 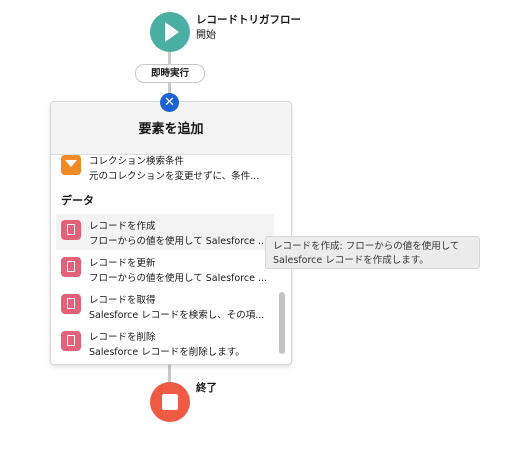 What do you see at coordinates (165, 343) in the screenshot?
I see `list-item-delete-records: レコードを削除 Salesforce レコードを削除します。` at bounding box center [165, 343].